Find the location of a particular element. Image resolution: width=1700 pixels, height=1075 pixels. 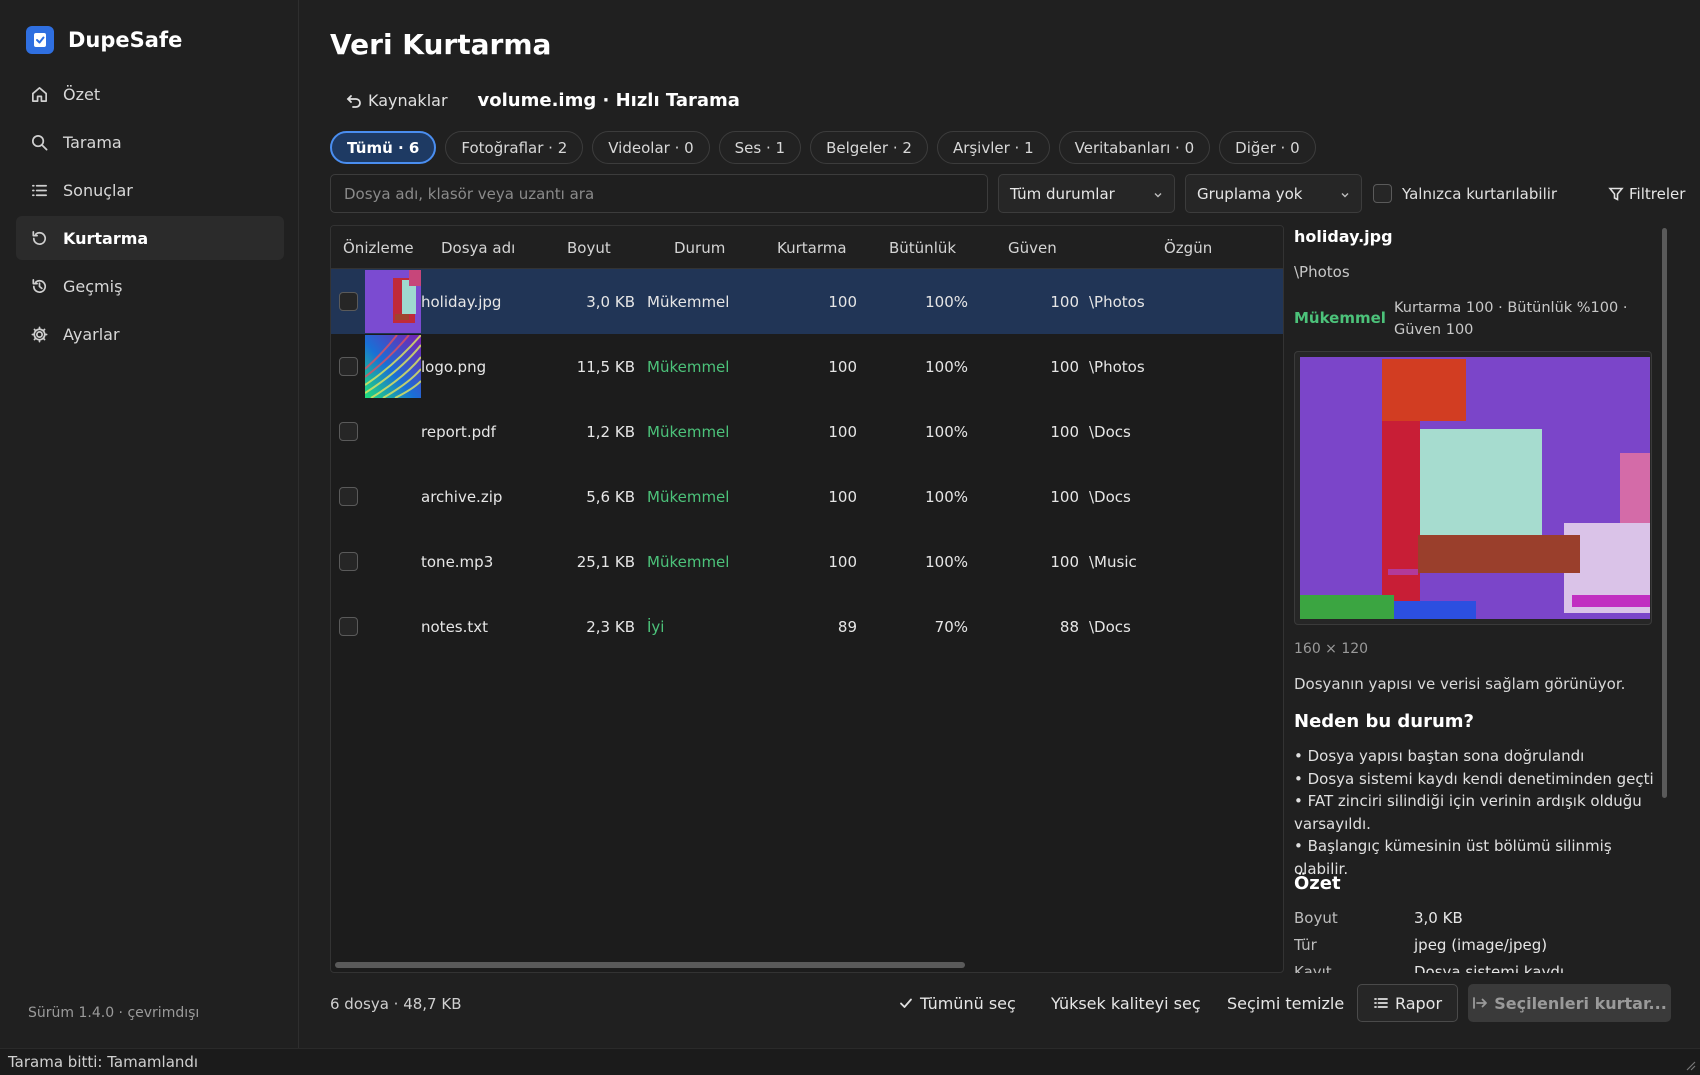

file-status: İyi is located at coordinates (656, 626).